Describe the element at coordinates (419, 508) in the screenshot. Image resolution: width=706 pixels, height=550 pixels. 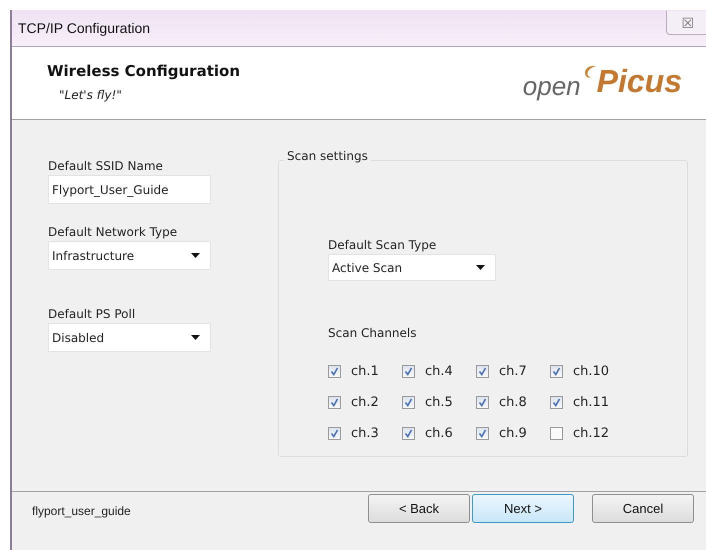
I see `wizard-button: < Back` at that location.